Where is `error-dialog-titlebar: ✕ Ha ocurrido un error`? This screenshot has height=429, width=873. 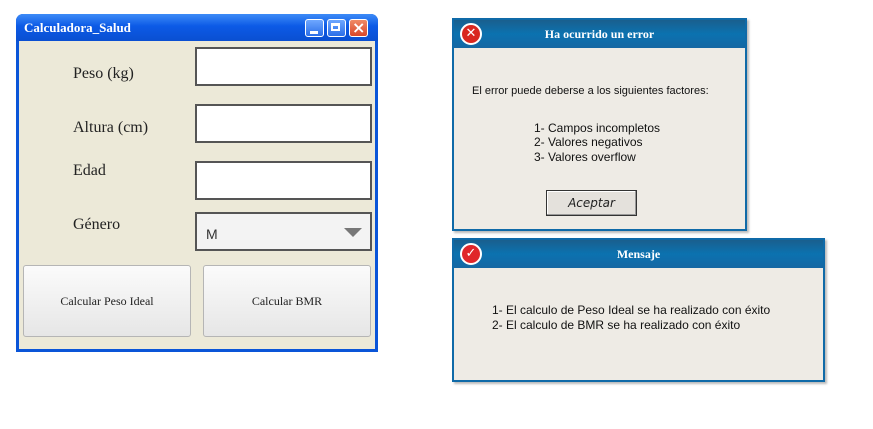 error-dialog-titlebar: ✕ Ha ocurrido un error is located at coordinates (599, 34).